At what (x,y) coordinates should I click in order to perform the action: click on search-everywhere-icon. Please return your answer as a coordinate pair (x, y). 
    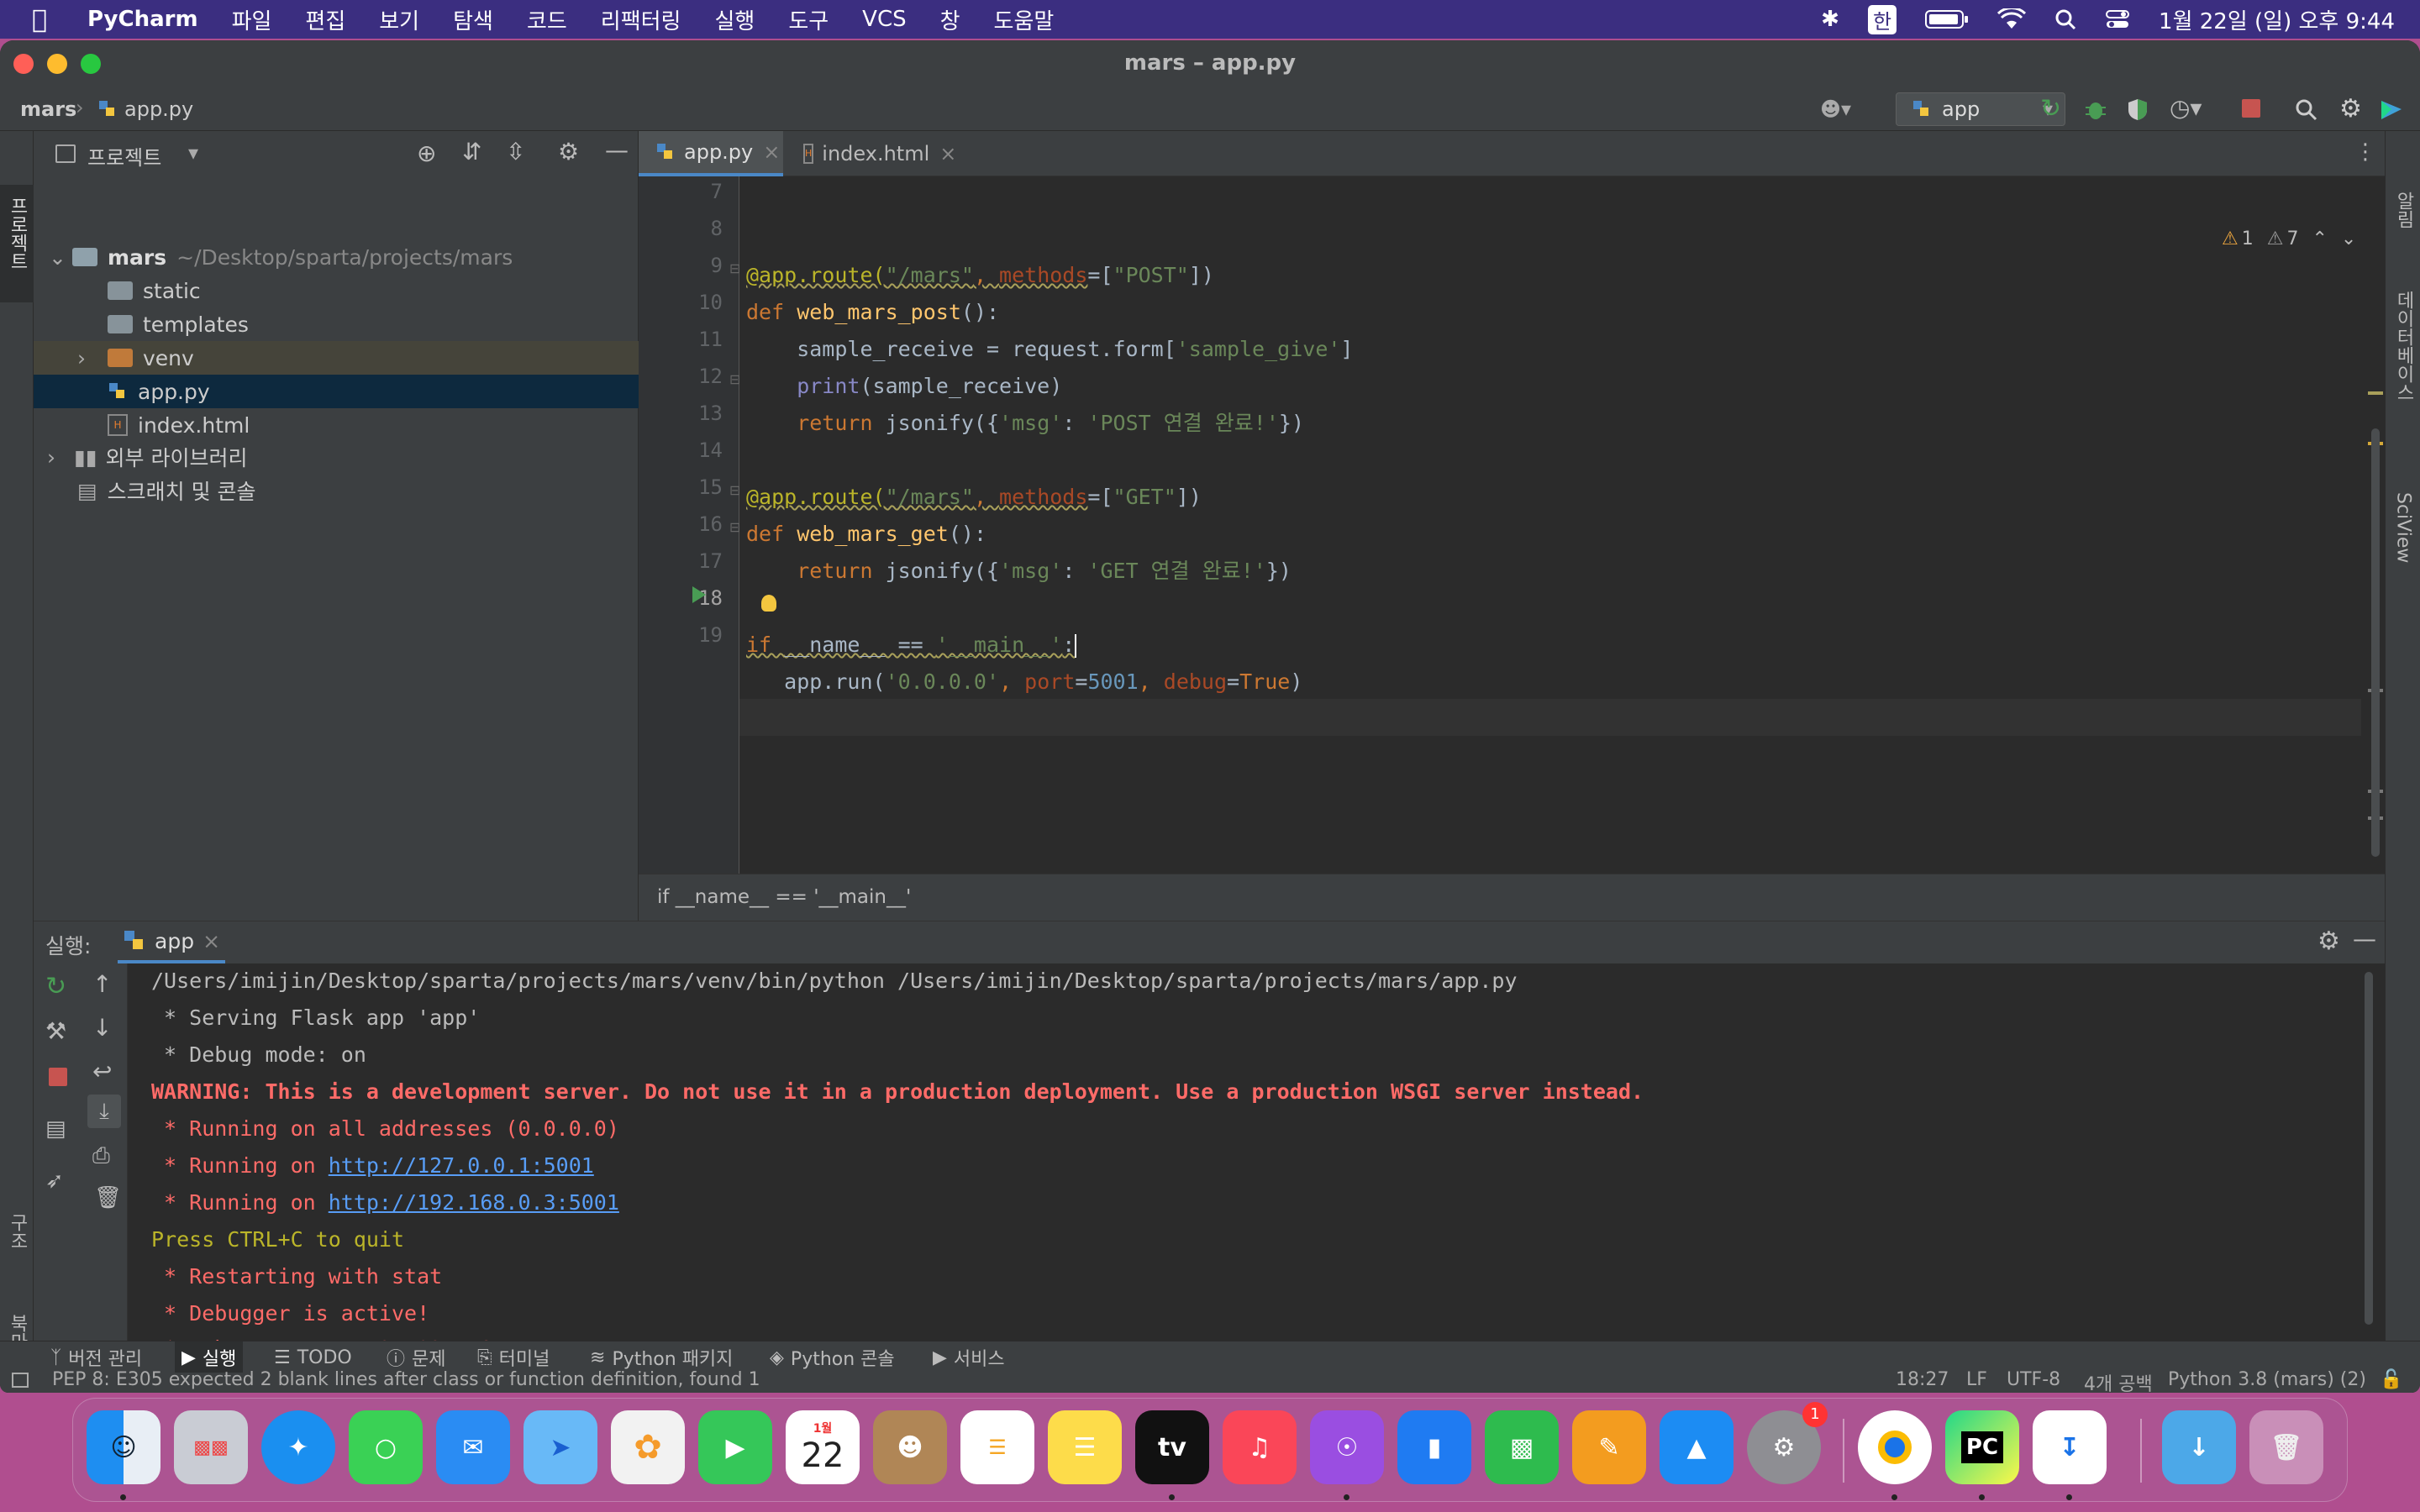
    Looking at the image, I should click on (2305, 109).